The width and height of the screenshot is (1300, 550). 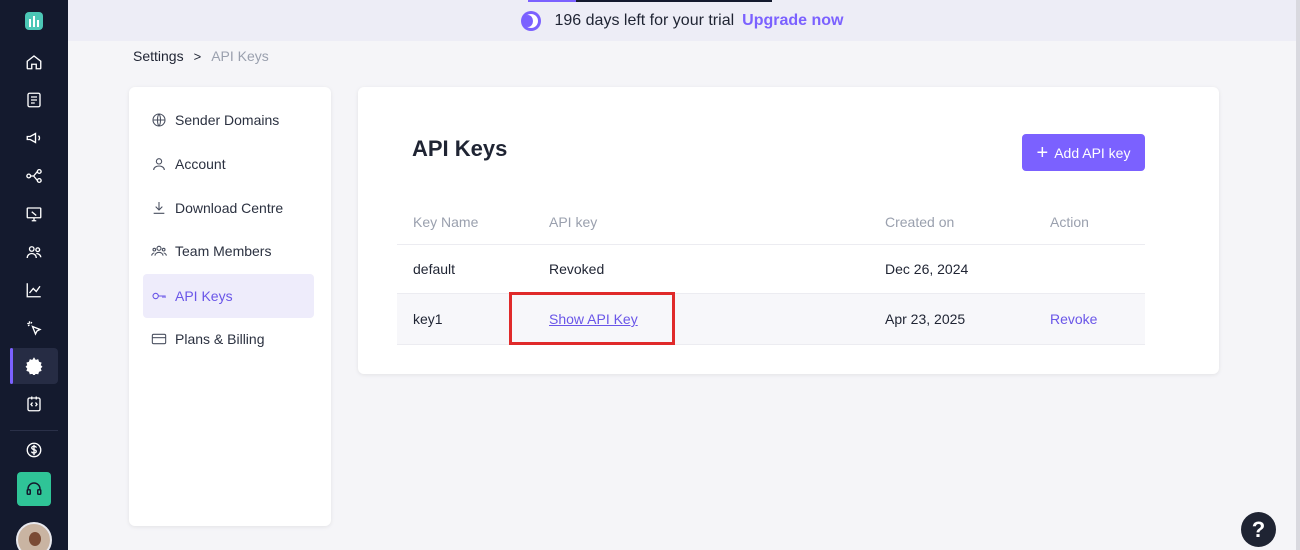 I want to click on moon-icon, so click(x=530, y=20).